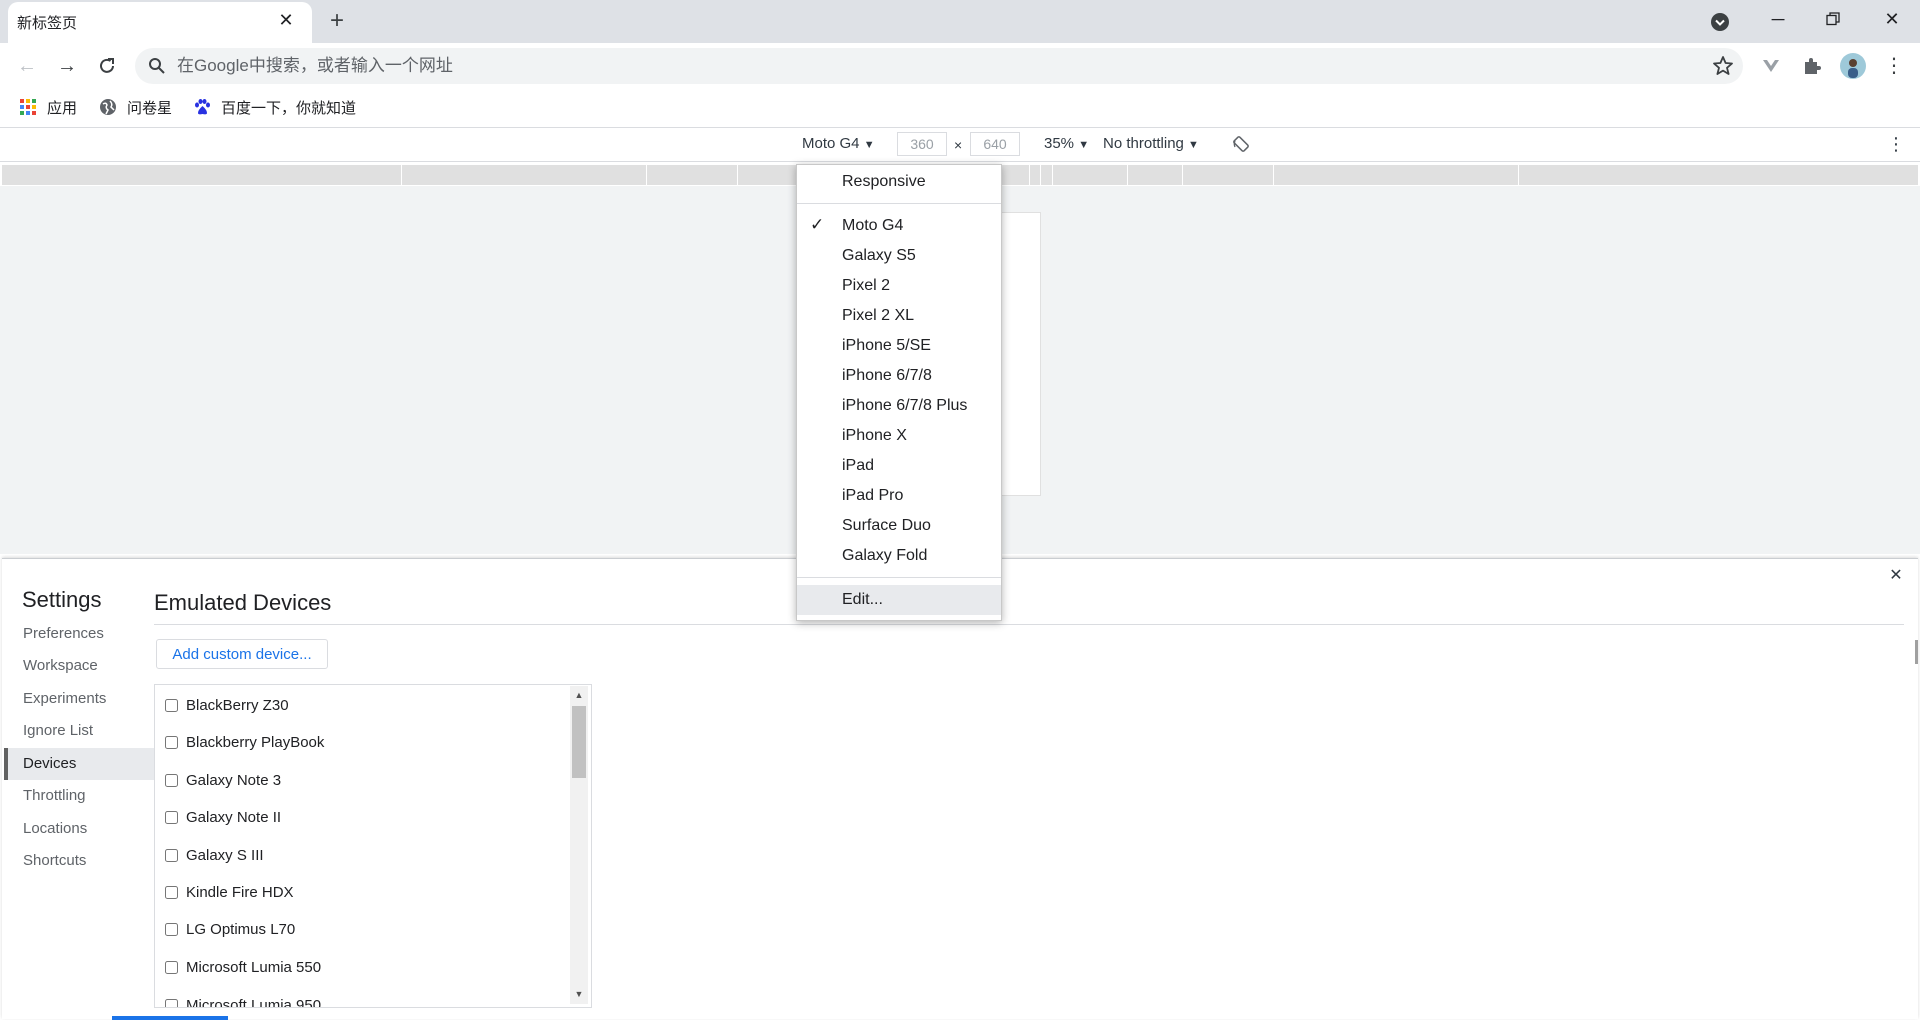 Image resolution: width=1920 pixels, height=1020 pixels. What do you see at coordinates (838, 143) in the screenshot?
I see `device-select: Moto G4 ▼` at bounding box center [838, 143].